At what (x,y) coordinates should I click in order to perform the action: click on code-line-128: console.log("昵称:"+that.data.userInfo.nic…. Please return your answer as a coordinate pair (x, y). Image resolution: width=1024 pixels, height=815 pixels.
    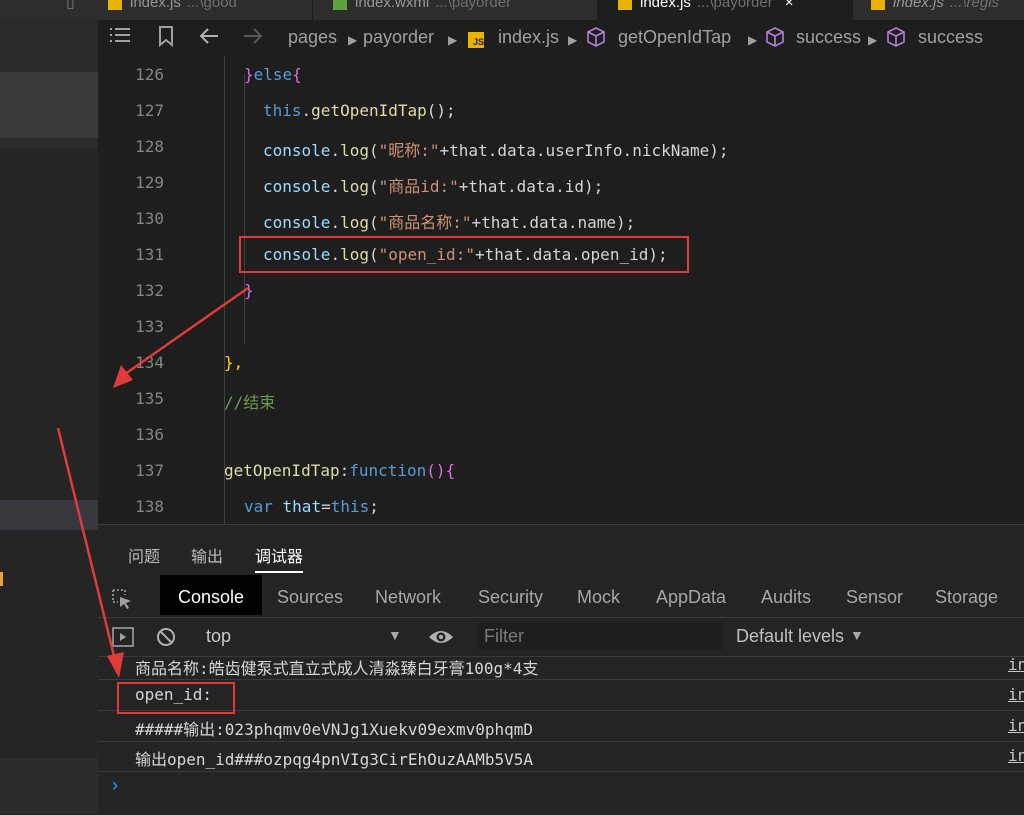
    Looking at the image, I should click on (496, 149).